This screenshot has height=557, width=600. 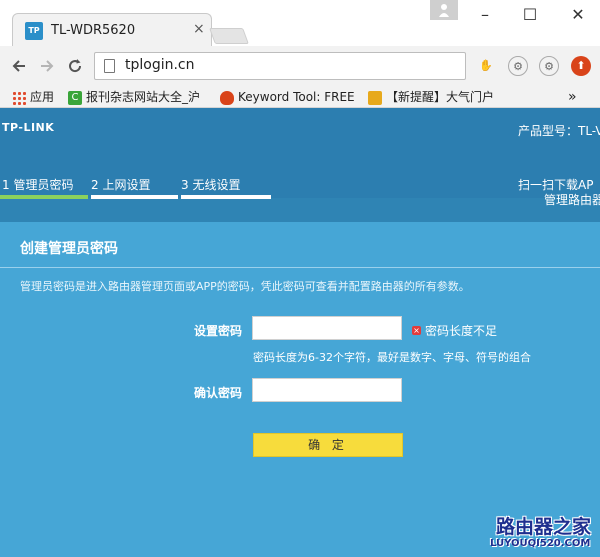 What do you see at coordinates (69, 249) in the screenshot?
I see `panel-title: 创建管理员密码` at bounding box center [69, 249].